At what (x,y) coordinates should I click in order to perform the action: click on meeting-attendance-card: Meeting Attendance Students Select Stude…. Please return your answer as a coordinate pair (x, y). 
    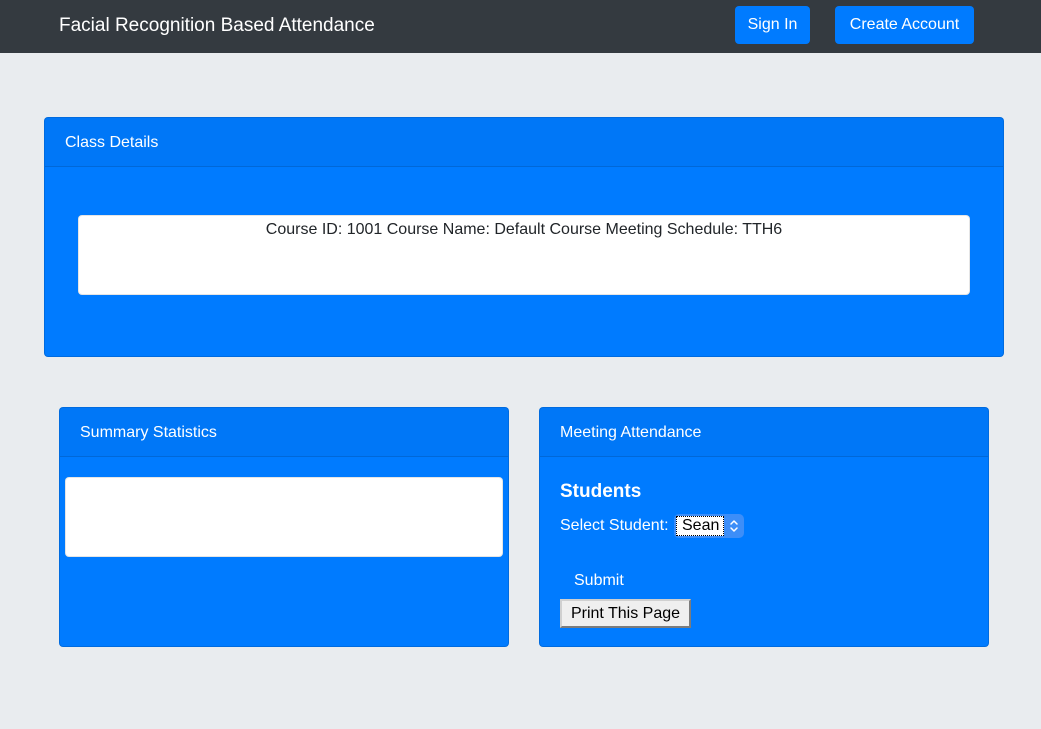
    Looking at the image, I should click on (764, 527).